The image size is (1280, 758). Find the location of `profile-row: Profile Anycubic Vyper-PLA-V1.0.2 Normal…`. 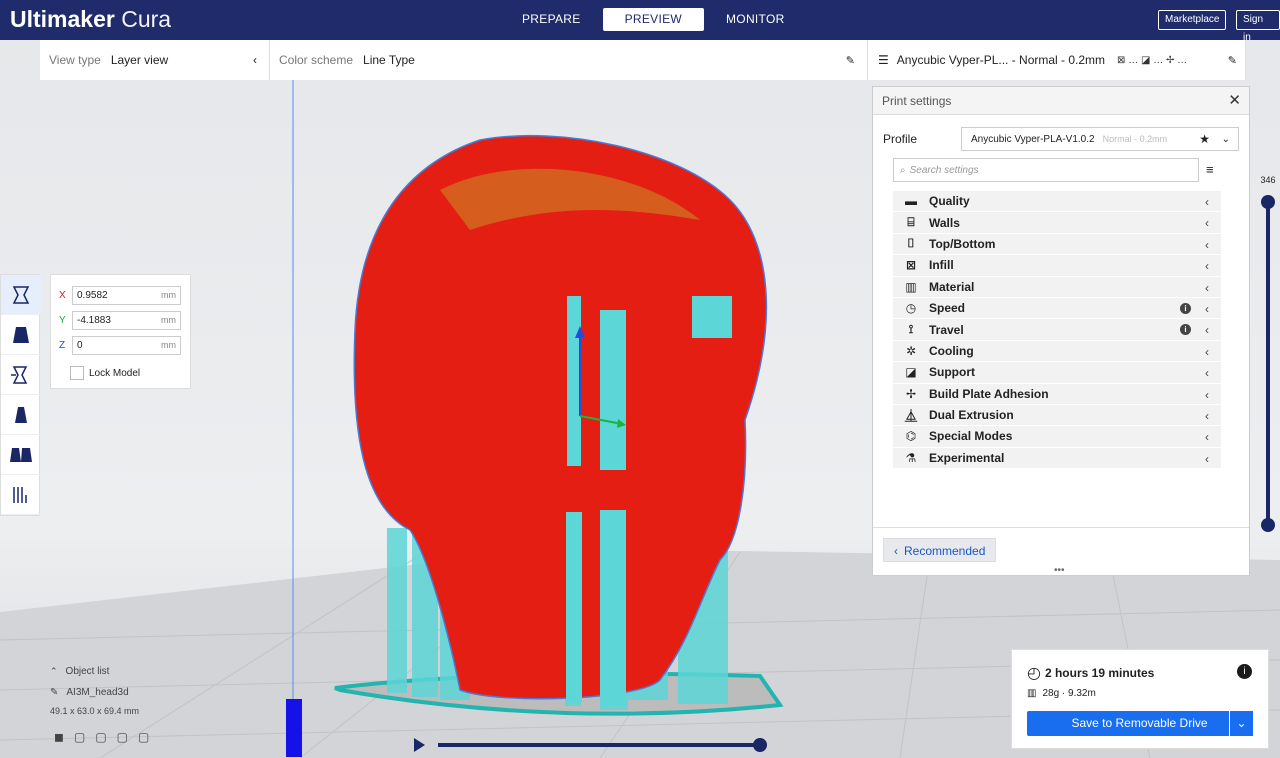

profile-row: Profile Anycubic Vyper-PLA-V1.0.2 Normal… is located at coordinates (1063, 139).